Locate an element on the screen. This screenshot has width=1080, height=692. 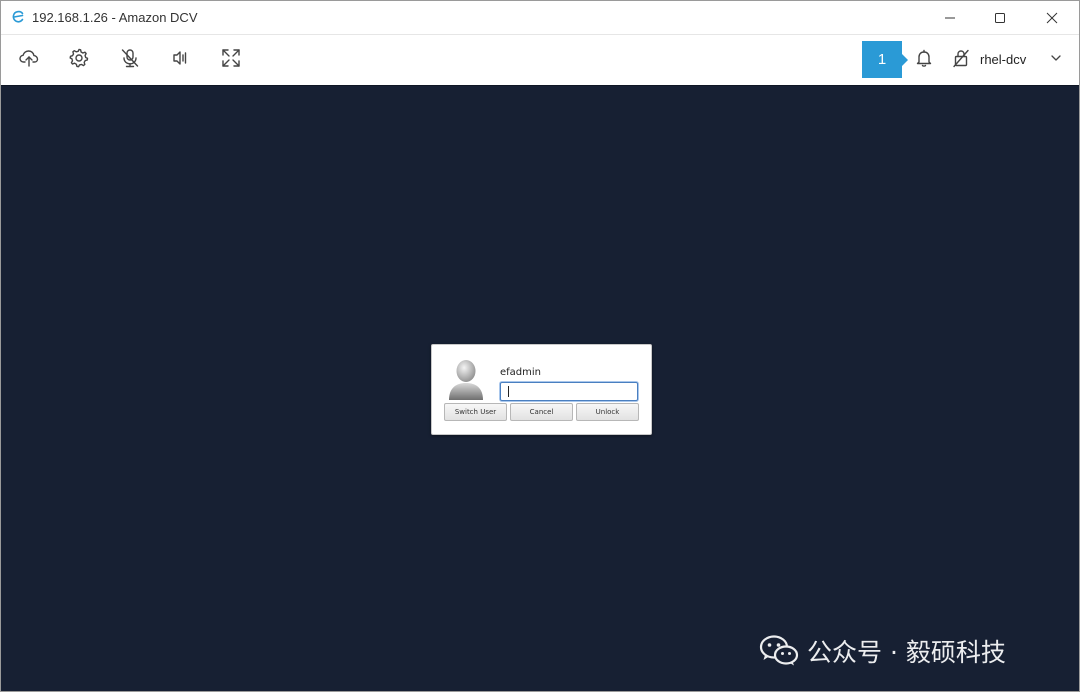
title-bar: 192.168.1.26 - Amazon DCV is located at coordinates (540, 17).